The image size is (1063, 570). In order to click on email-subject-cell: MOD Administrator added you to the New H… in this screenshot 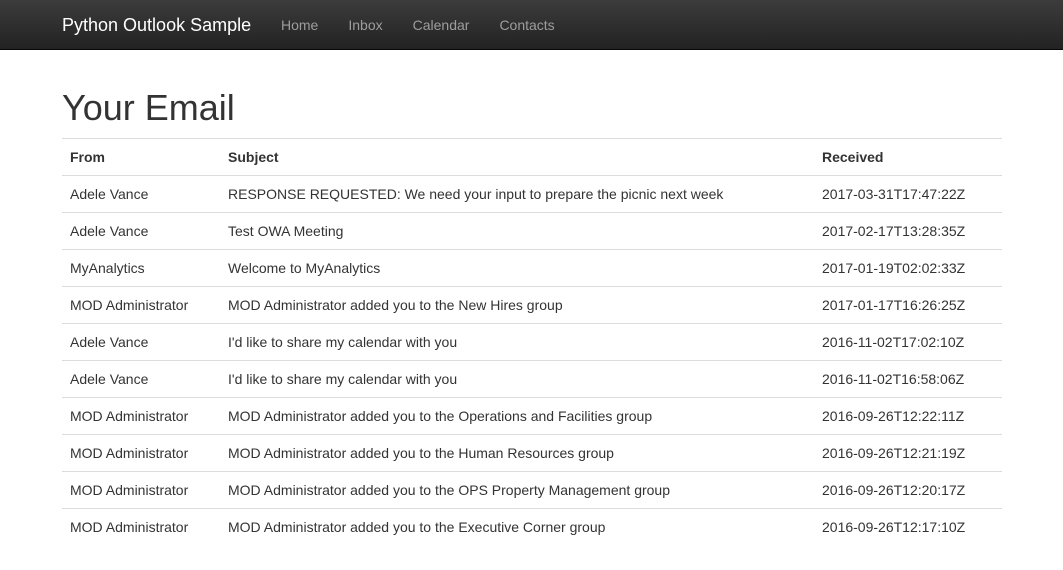, I will do `click(517, 305)`.